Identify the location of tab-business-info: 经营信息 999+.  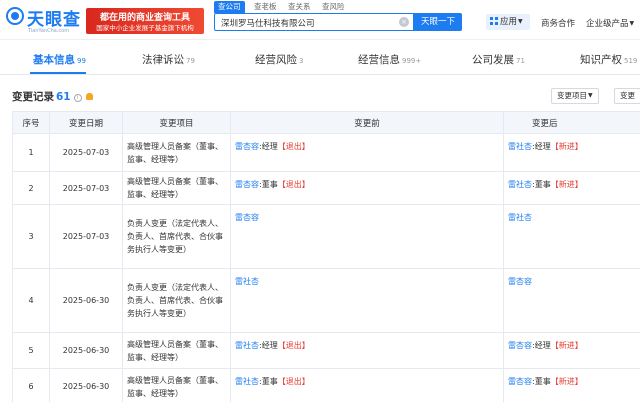
(389, 59).